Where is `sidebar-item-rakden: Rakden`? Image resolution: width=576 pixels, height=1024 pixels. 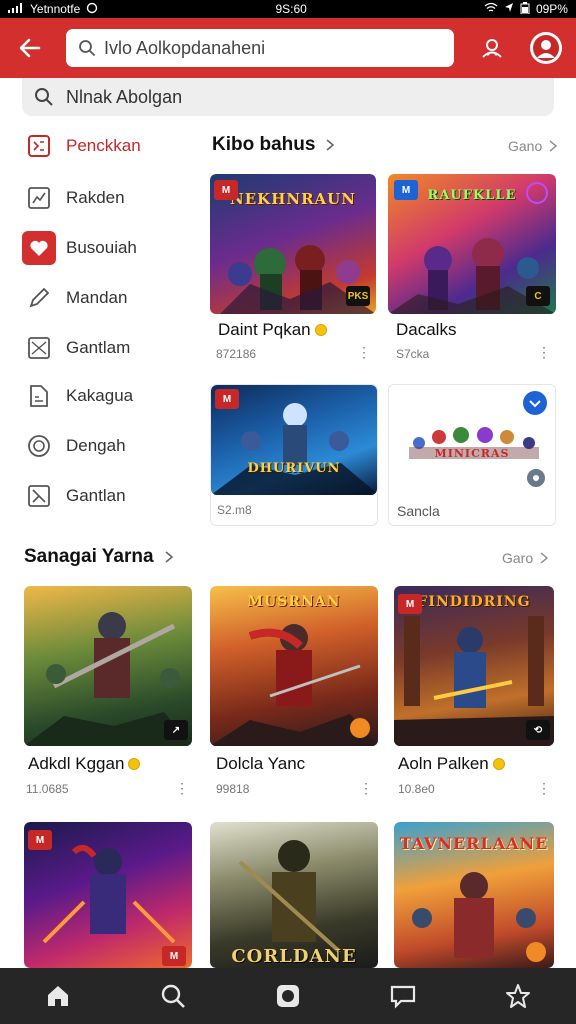 sidebar-item-rakden: Rakden is located at coordinates (112, 198).